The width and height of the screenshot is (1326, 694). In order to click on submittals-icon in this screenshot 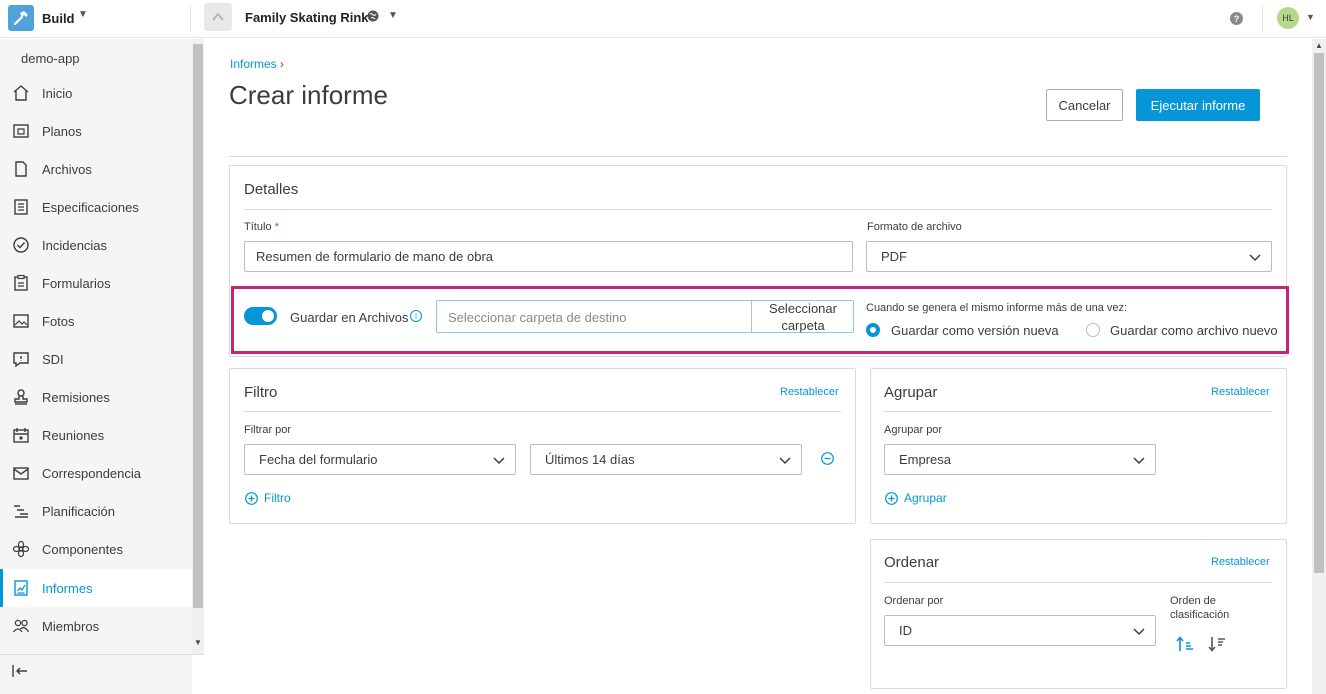, I will do `click(21, 397)`.